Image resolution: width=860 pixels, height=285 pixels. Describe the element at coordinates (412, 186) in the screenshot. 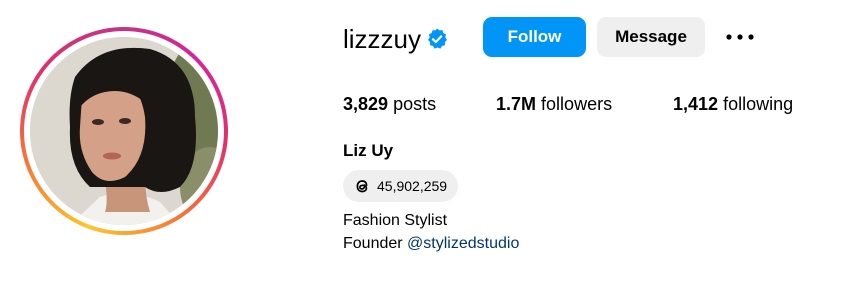

I see `threads-count: 45,902,259` at that location.